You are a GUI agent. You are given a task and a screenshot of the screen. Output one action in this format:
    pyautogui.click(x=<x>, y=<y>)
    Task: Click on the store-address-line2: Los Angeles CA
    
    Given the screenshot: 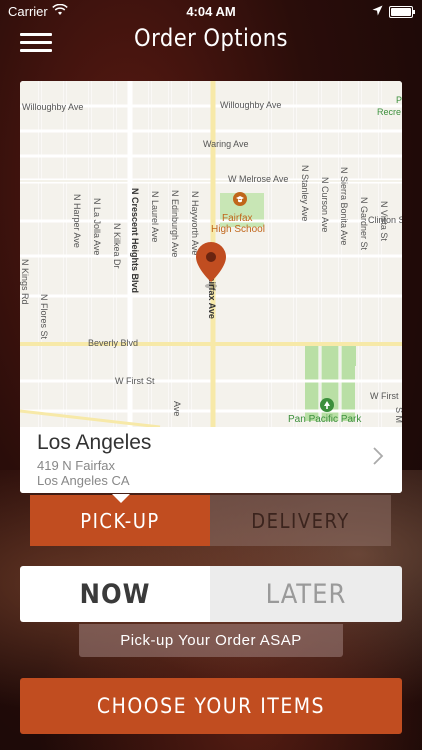 What is the action you would take?
    pyautogui.click(x=83, y=480)
    